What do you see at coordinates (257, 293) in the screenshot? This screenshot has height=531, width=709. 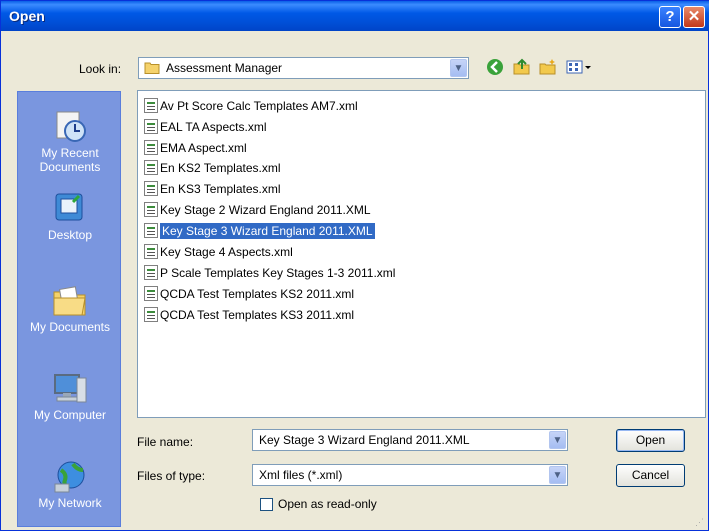 I see `file-name: QCDA Test Templates KS2 2011.xml` at bounding box center [257, 293].